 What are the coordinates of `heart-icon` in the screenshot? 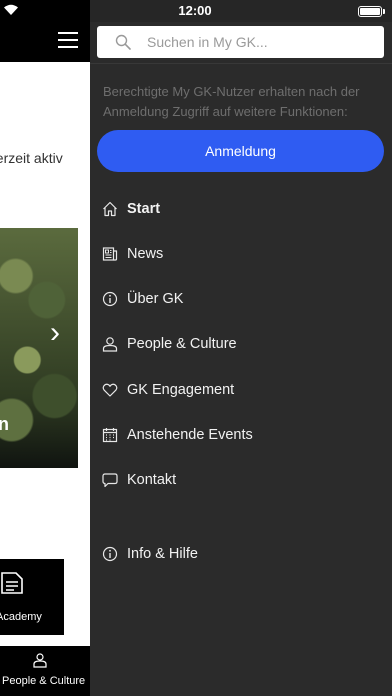 It's located at (110, 390).